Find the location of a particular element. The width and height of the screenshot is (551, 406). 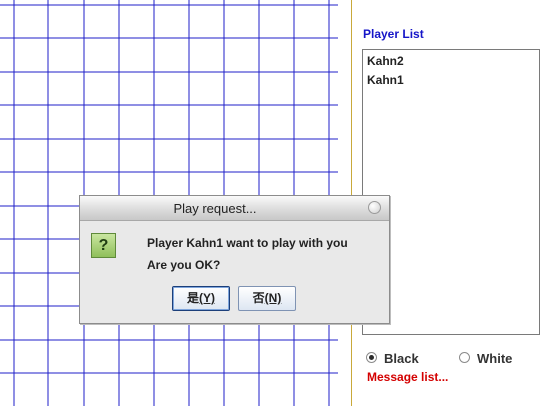

dialog-message-line1: Player Kahn1 want to play with you is located at coordinates (247, 243).